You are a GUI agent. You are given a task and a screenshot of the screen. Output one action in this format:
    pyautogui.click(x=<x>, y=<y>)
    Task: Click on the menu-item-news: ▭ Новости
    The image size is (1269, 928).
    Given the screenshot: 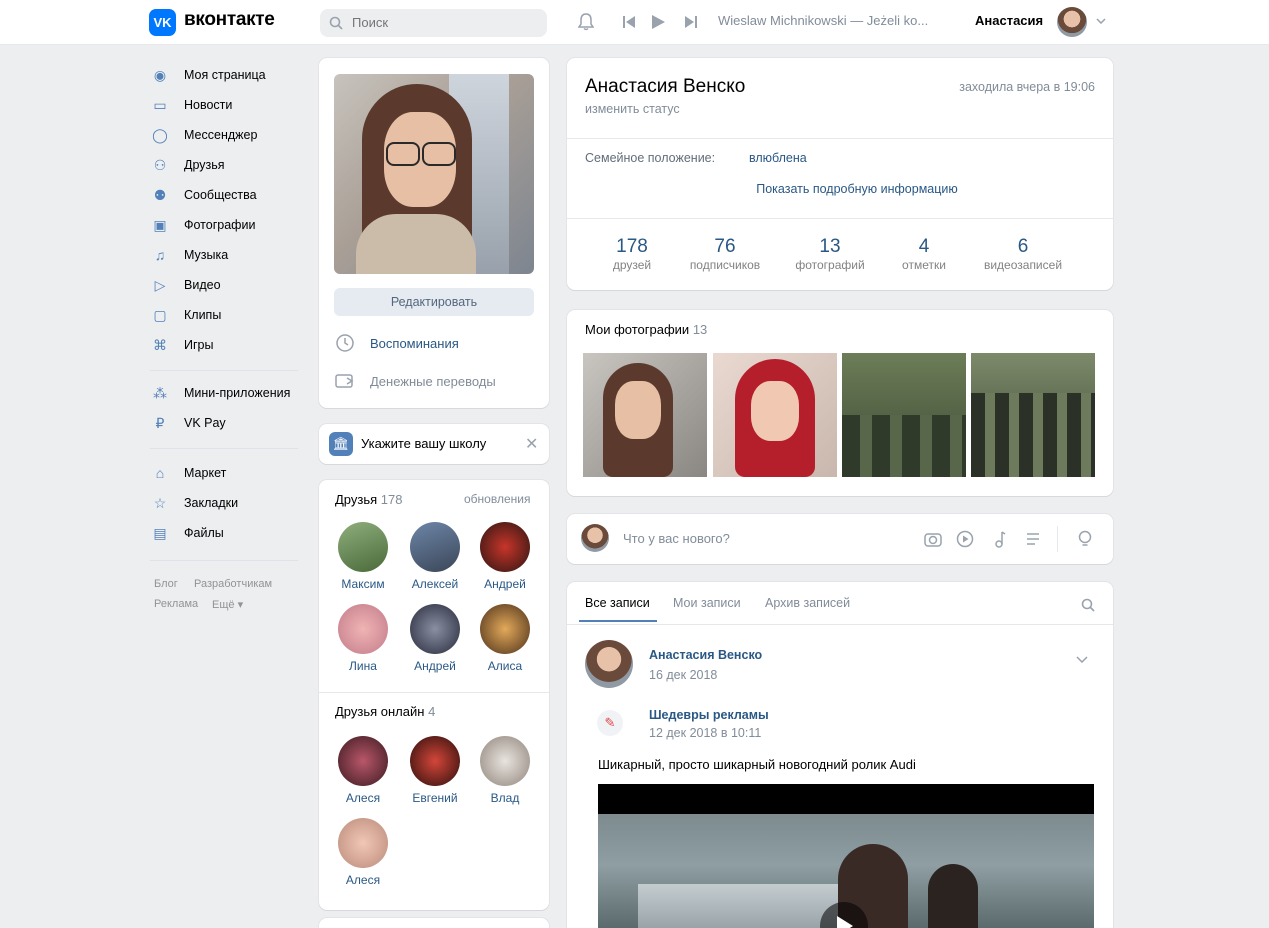 What is the action you would take?
    pyautogui.click(x=191, y=105)
    